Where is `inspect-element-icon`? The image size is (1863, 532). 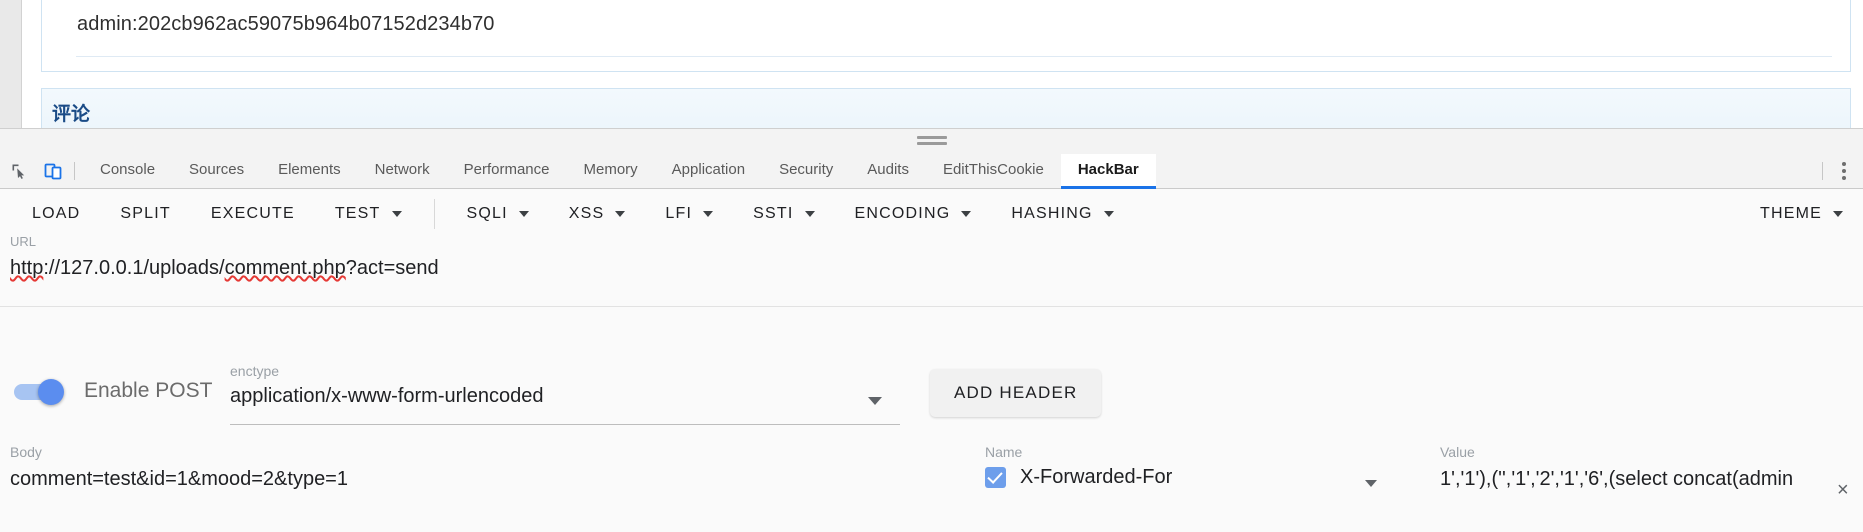
inspect-element-icon is located at coordinates (19, 171).